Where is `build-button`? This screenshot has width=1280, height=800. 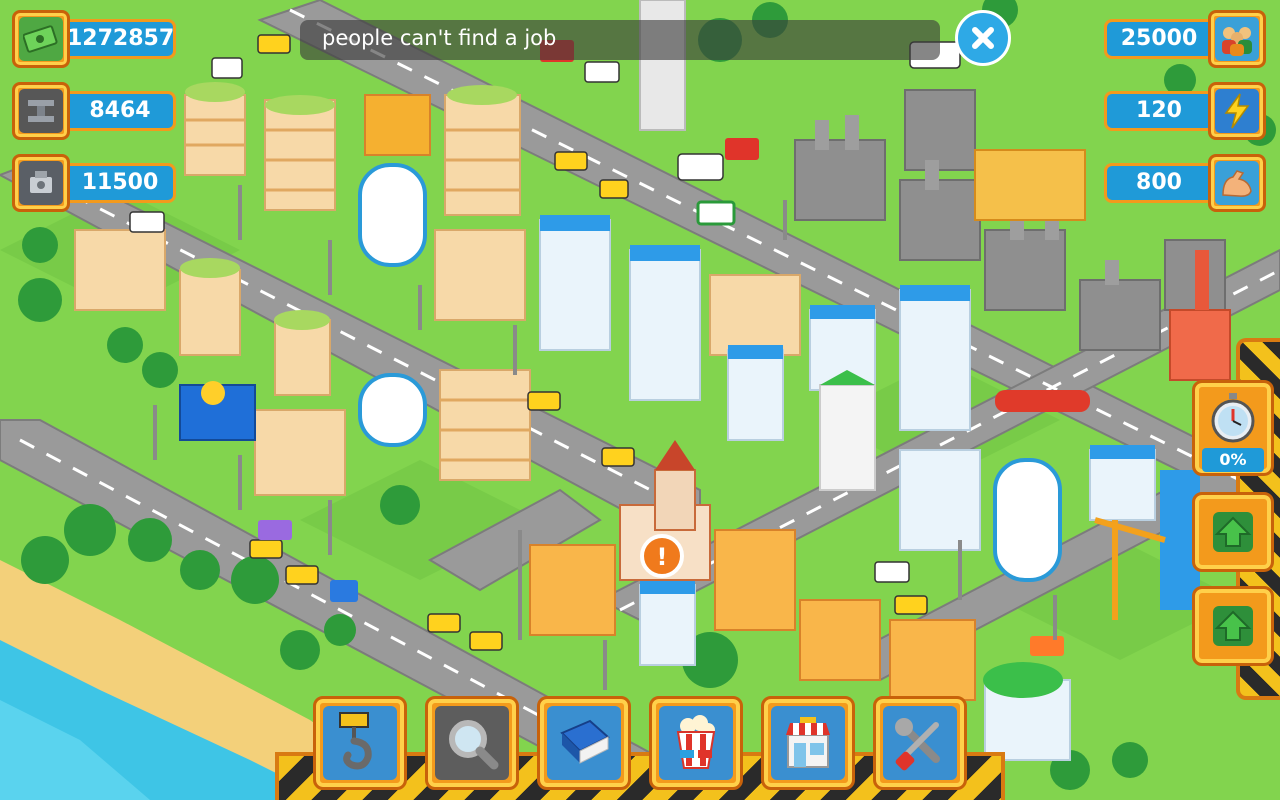 build-button is located at coordinates (360, 743).